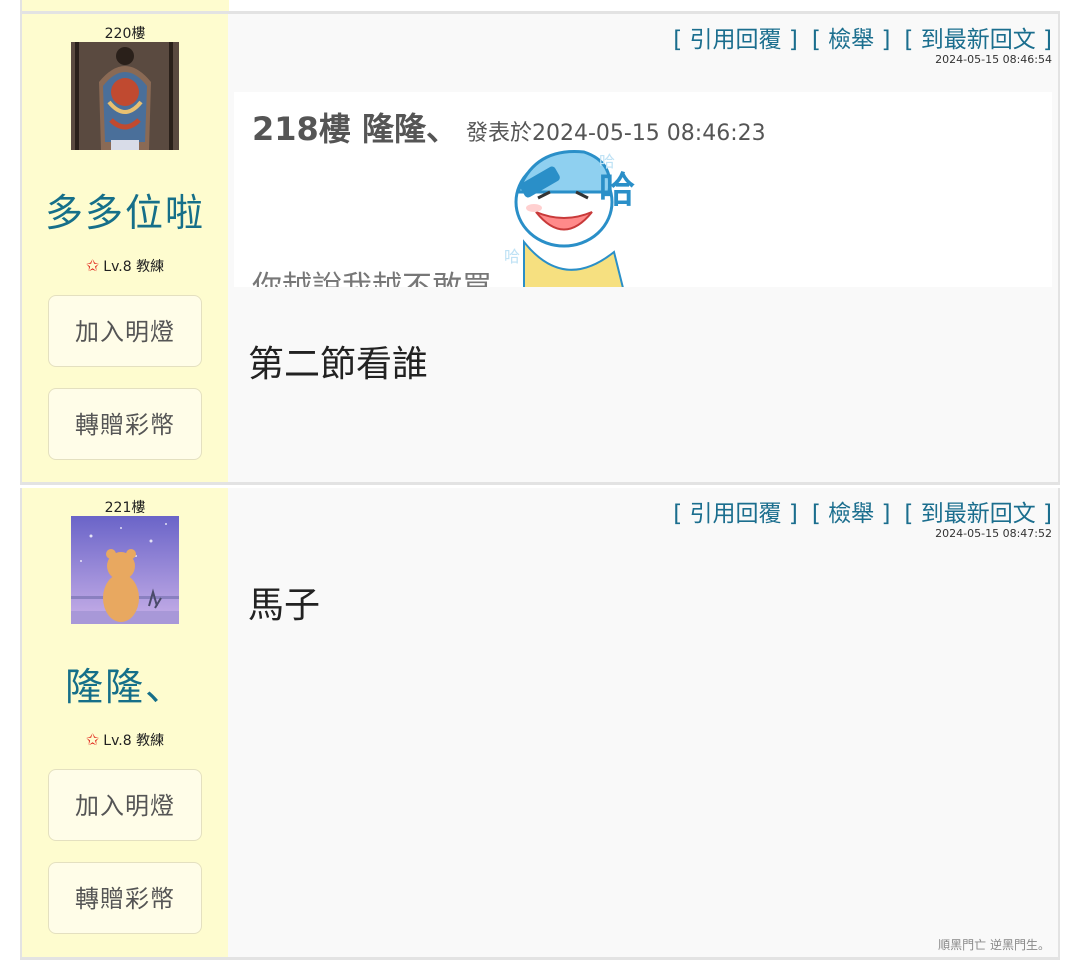  I want to click on user-sidebar: 220樓 多多位啦 ✩ Lv.8 教練 加入明燈 轉贈彩幣, so click(125, 248).